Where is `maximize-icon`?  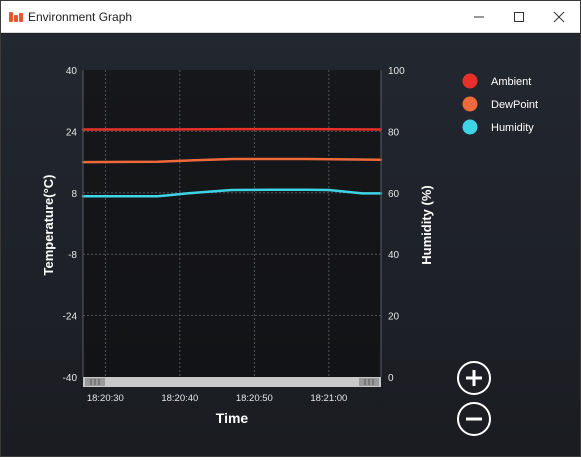
maximize-icon is located at coordinates (519, 17).